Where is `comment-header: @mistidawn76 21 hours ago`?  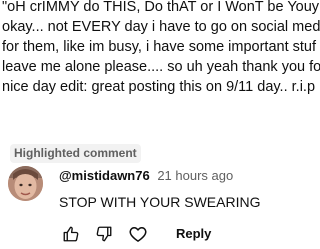
comment-header: @mistidawn76 21 hours ago is located at coordinates (146, 176).